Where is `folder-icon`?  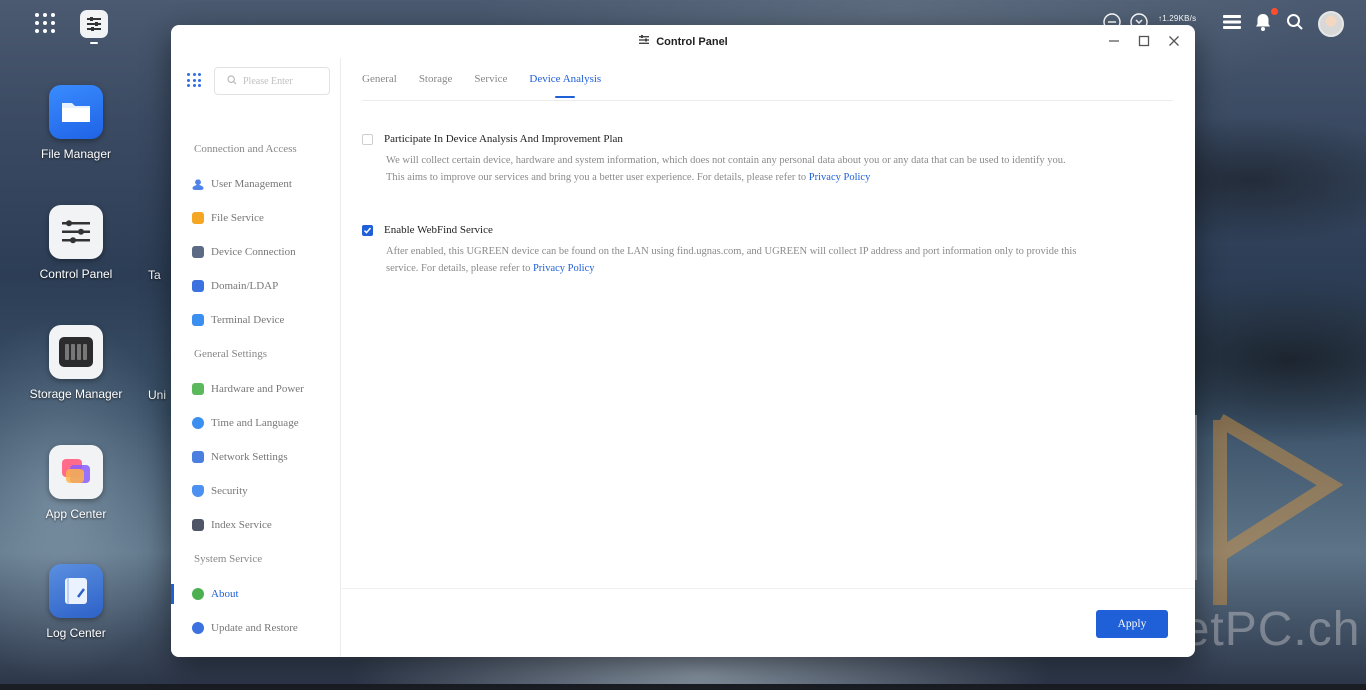
folder-icon is located at coordinates (76, 112).